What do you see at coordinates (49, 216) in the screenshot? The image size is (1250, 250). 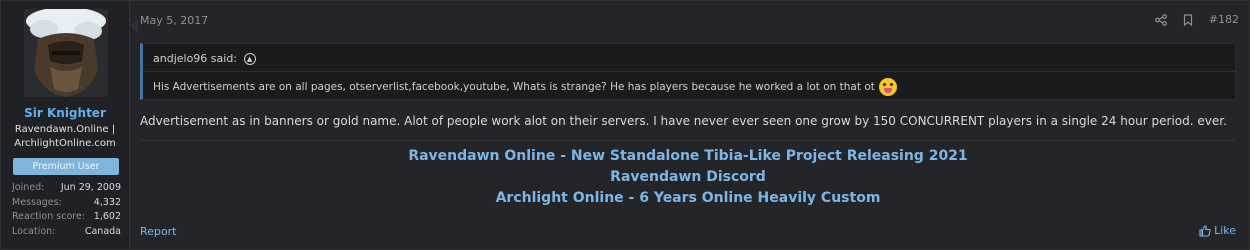 I see `stat-label: Reaction score:` at bounding box center [49, 216].